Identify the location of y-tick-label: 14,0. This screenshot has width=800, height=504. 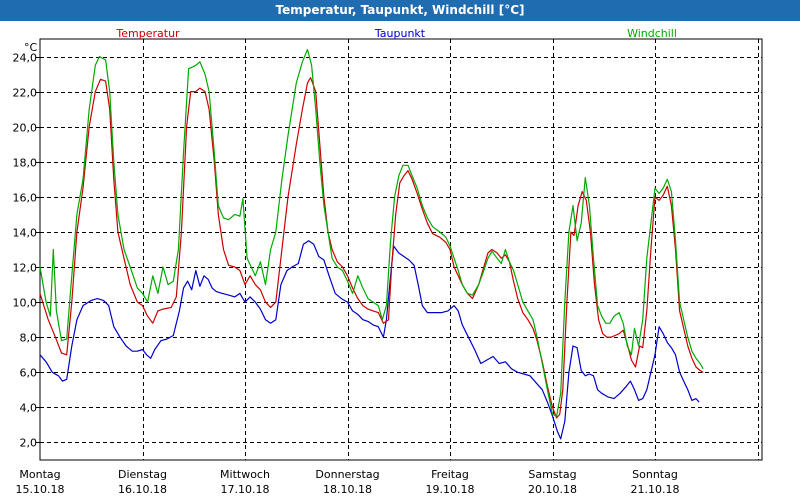
(25, 233).